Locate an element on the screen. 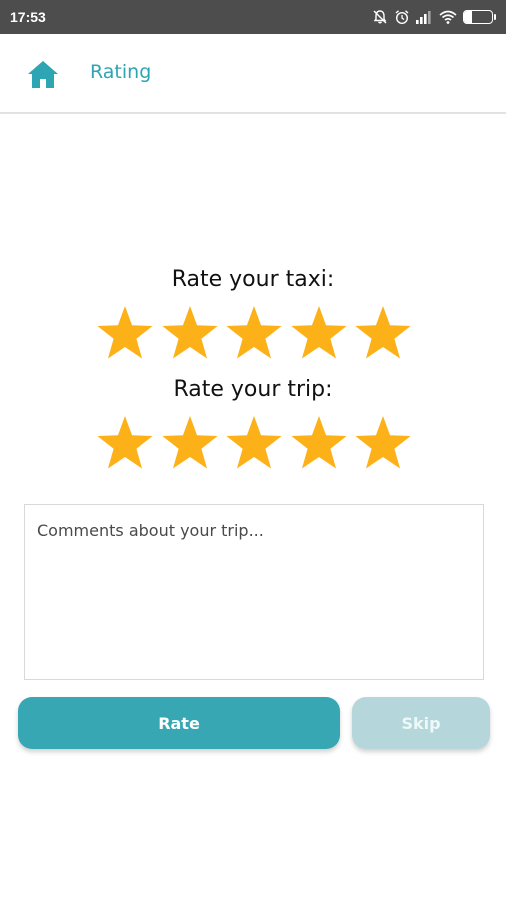  status-time: 17:53 is located at coordinates (28, 17).